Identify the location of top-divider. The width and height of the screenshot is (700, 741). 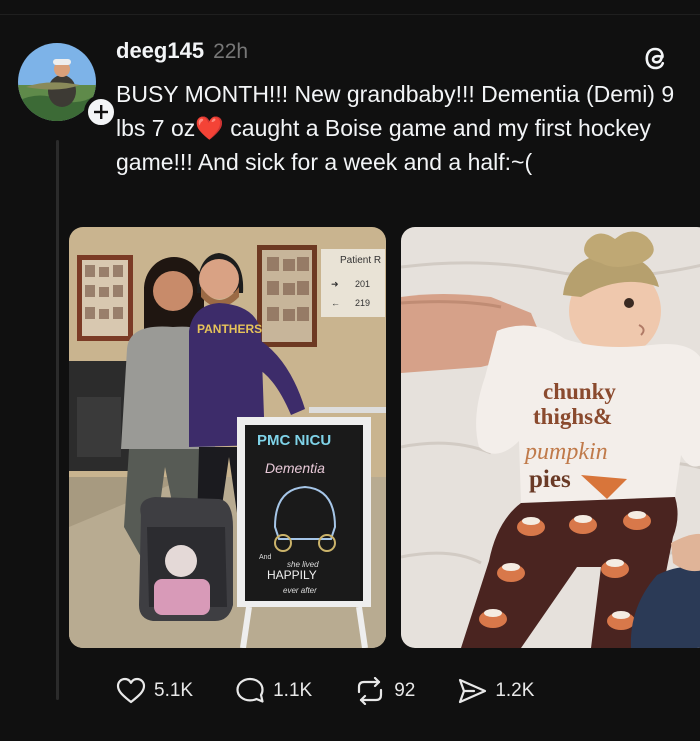
(350, 14).